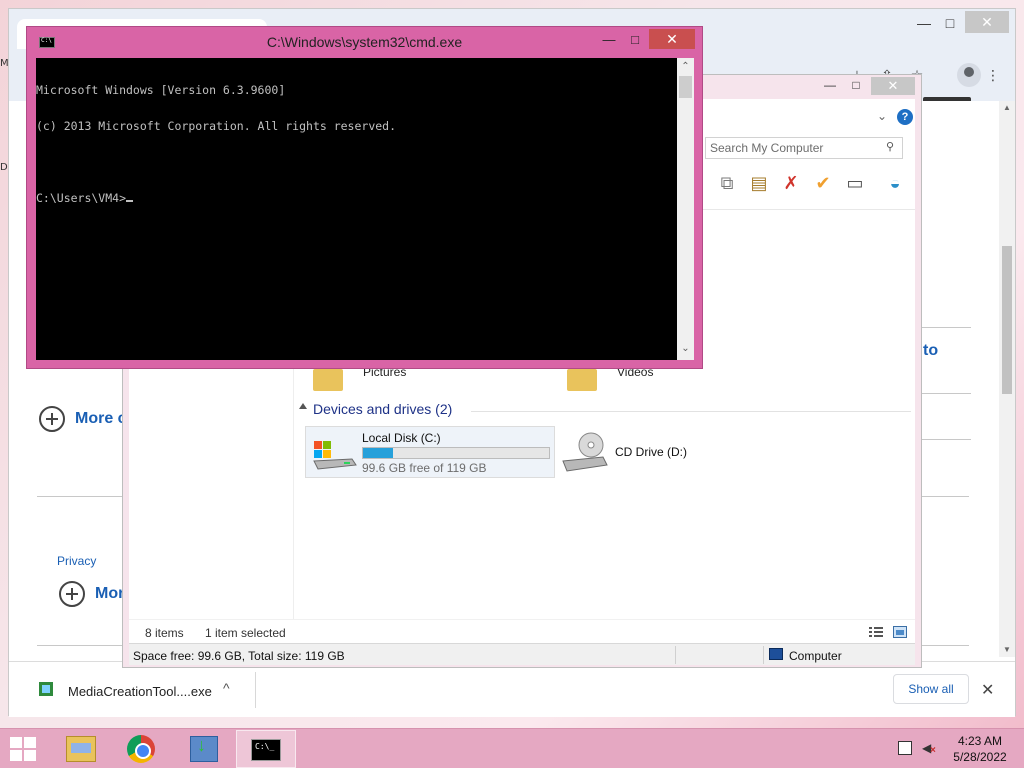 Image resolution: width=1024 pixels, height=768 pixels. I want to click on scroll-up-arrow-icon: ⌃, so click(685, 67).